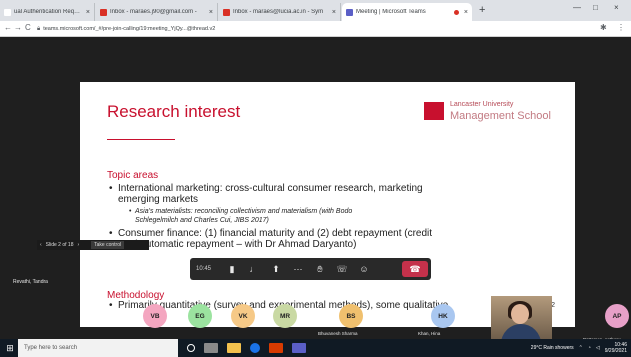 This screenshot has width=631, height=357. What do you see at coordinates (133, 175) in the screenshot?
I see `topic-heading: Topic areas` at bounding box center [133, 175].